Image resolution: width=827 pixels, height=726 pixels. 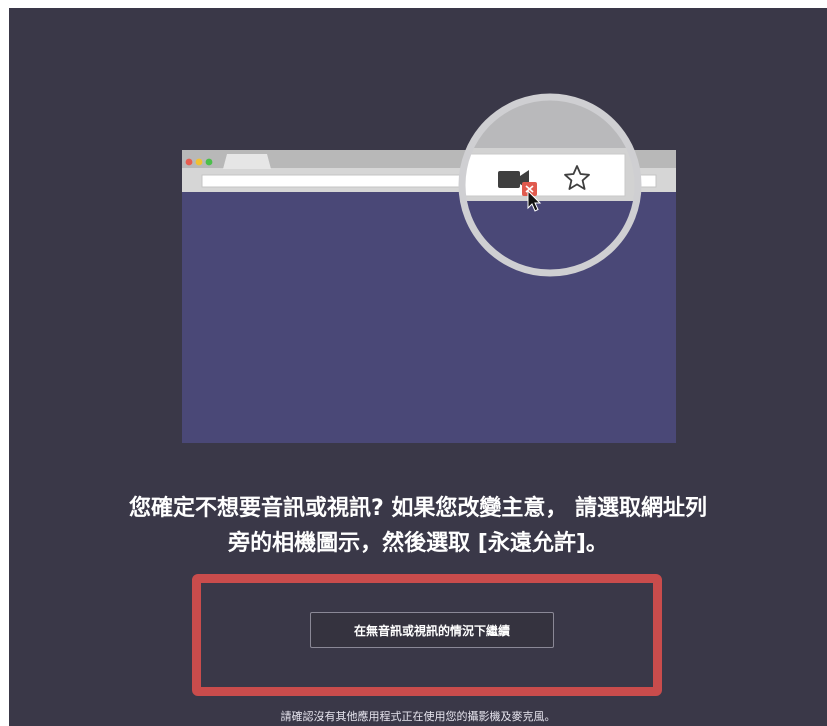 What do you see at coordinates (199, 162) in the screenshot?
I see `window-minimize-dot` at bounding box center [199, 162].